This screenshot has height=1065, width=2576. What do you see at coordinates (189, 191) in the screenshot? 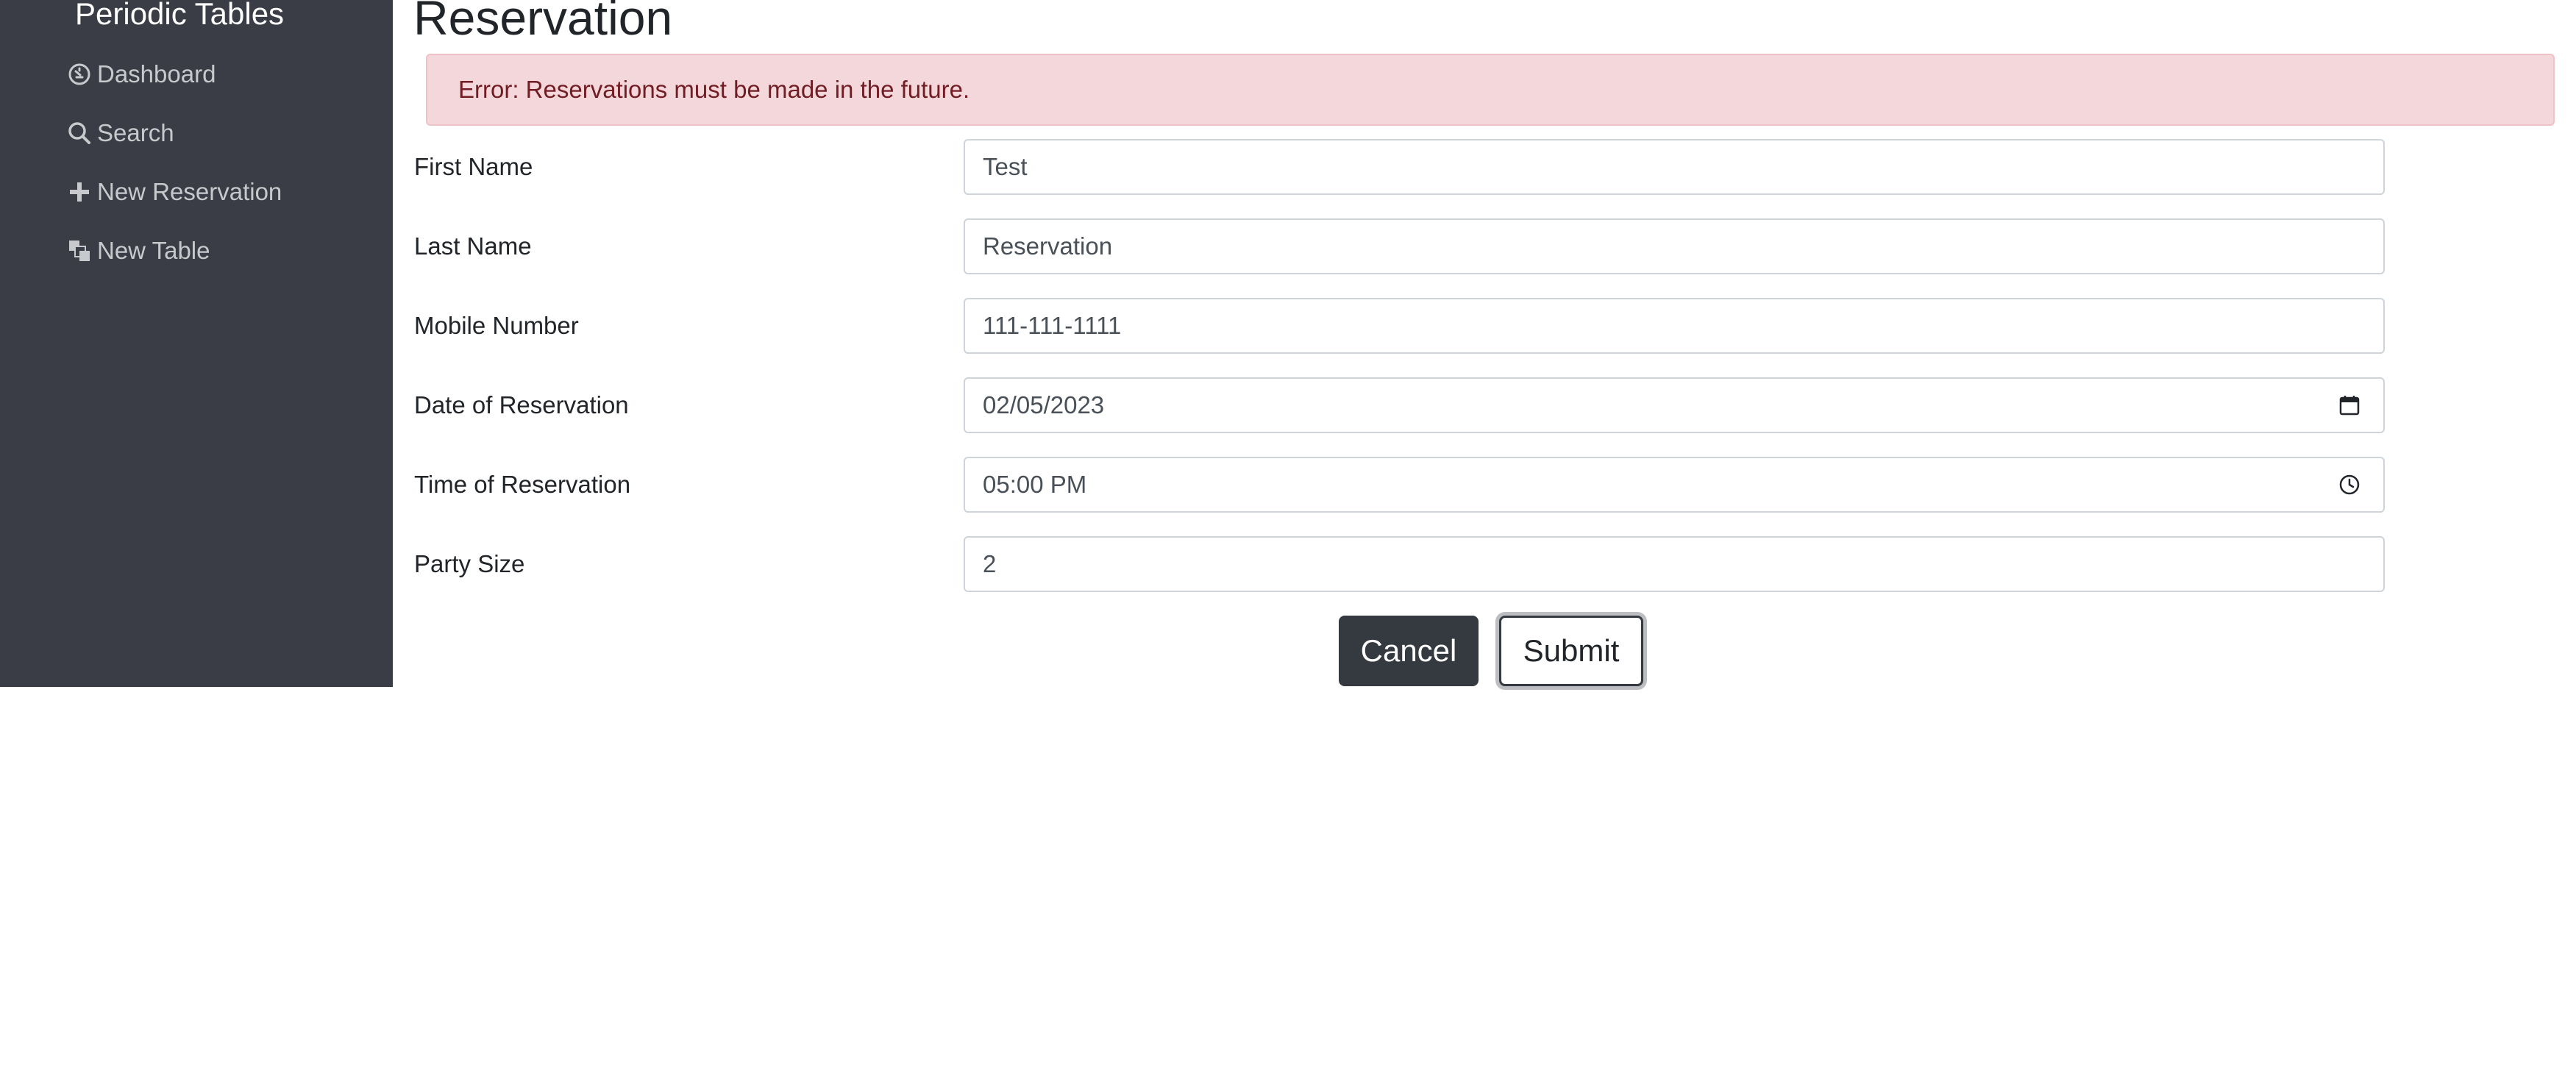
I see `sidebar-item-label: New Reservation` at bounding box center [189, 191].